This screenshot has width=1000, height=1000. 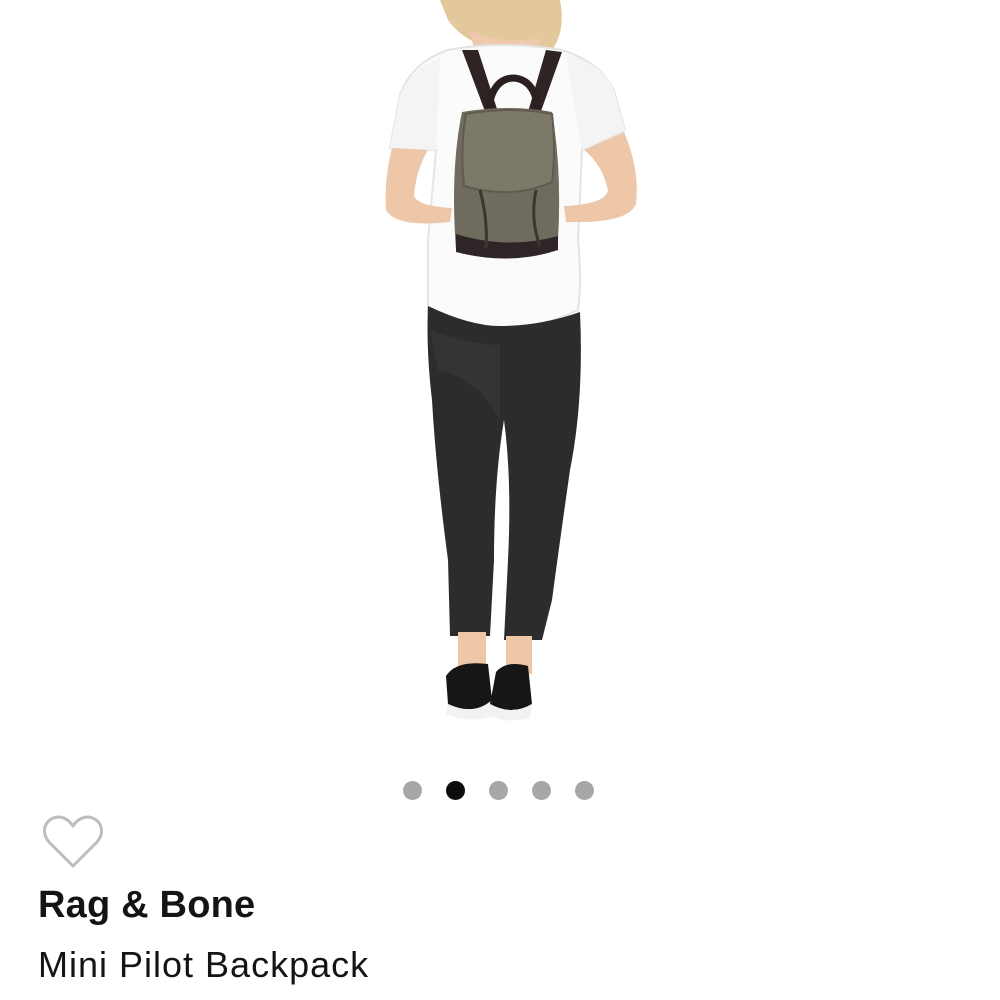 I want to click on carousel-dots-group, so click(x=498, y=790).